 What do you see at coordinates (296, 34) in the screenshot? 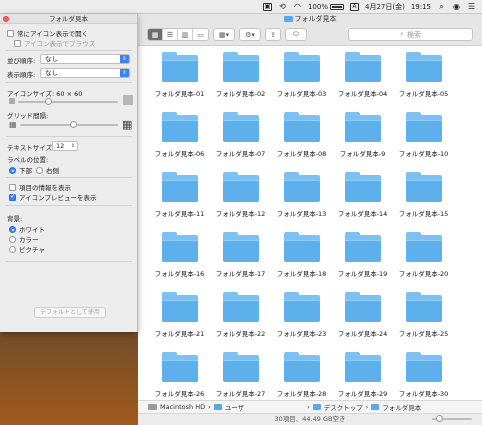
I see `tags-button: ⬭` at bounding box center [296, 34].